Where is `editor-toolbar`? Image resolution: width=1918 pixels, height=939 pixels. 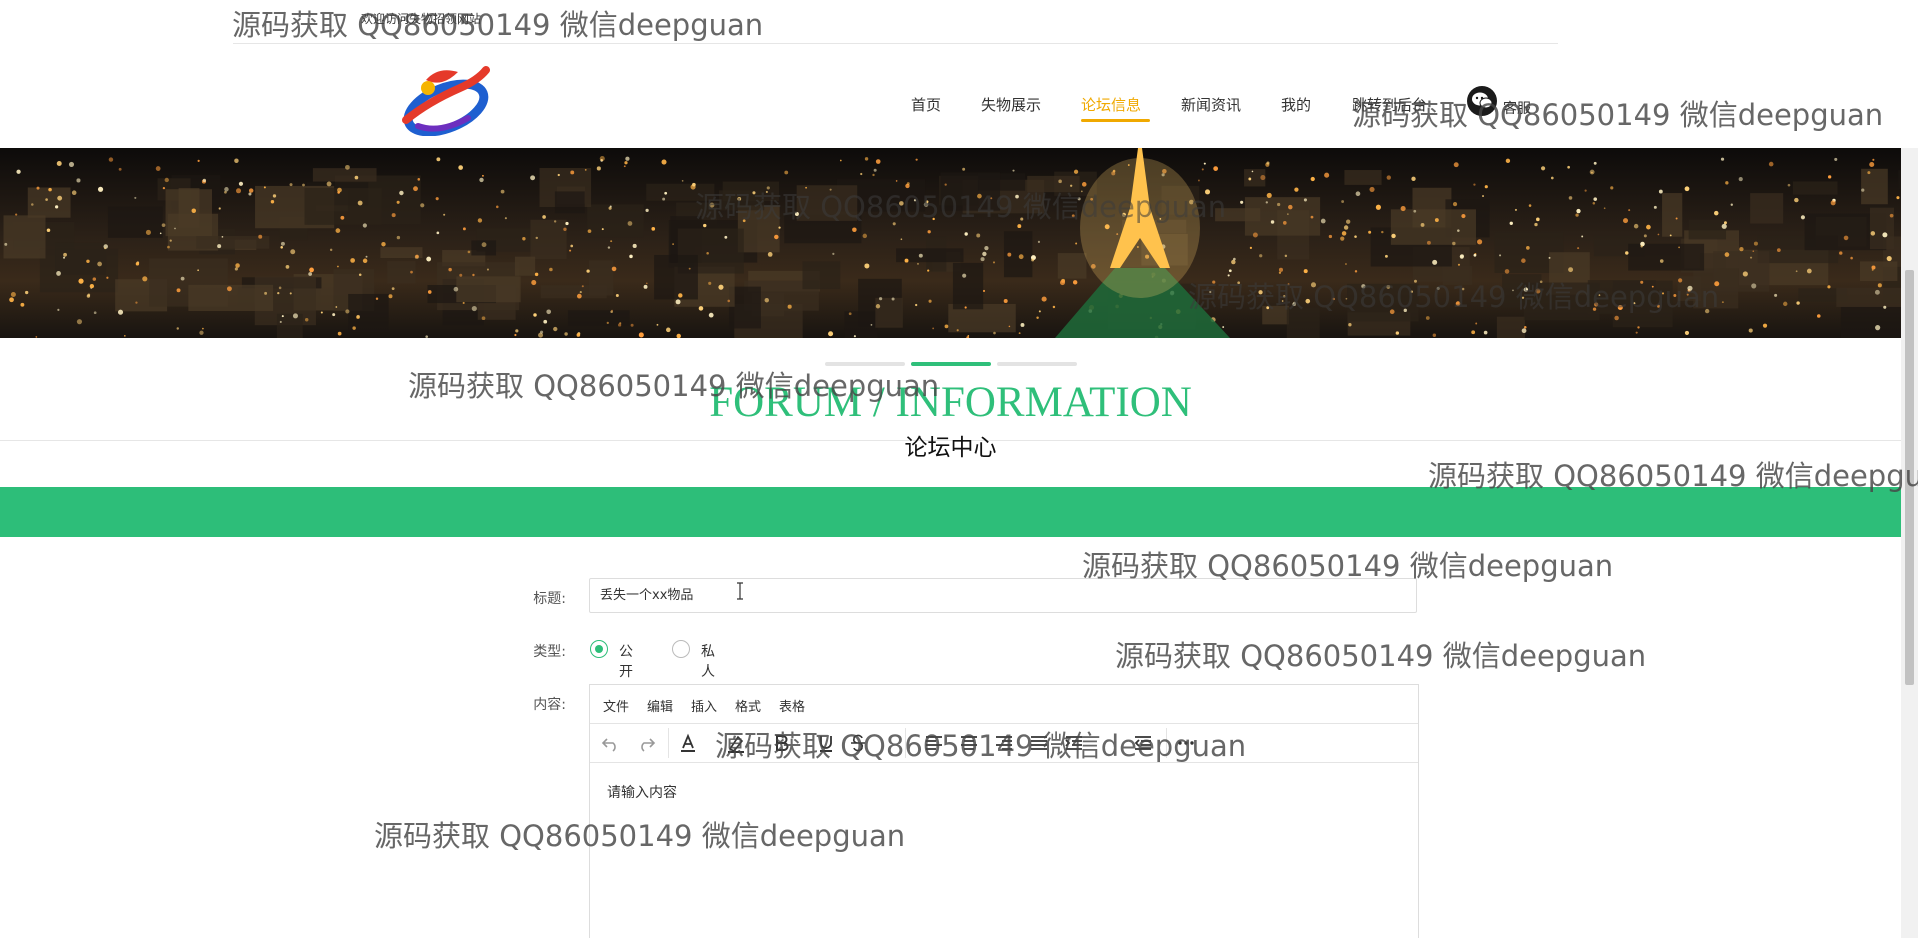
editor-toolbar is located at coordinates (1004, 743).